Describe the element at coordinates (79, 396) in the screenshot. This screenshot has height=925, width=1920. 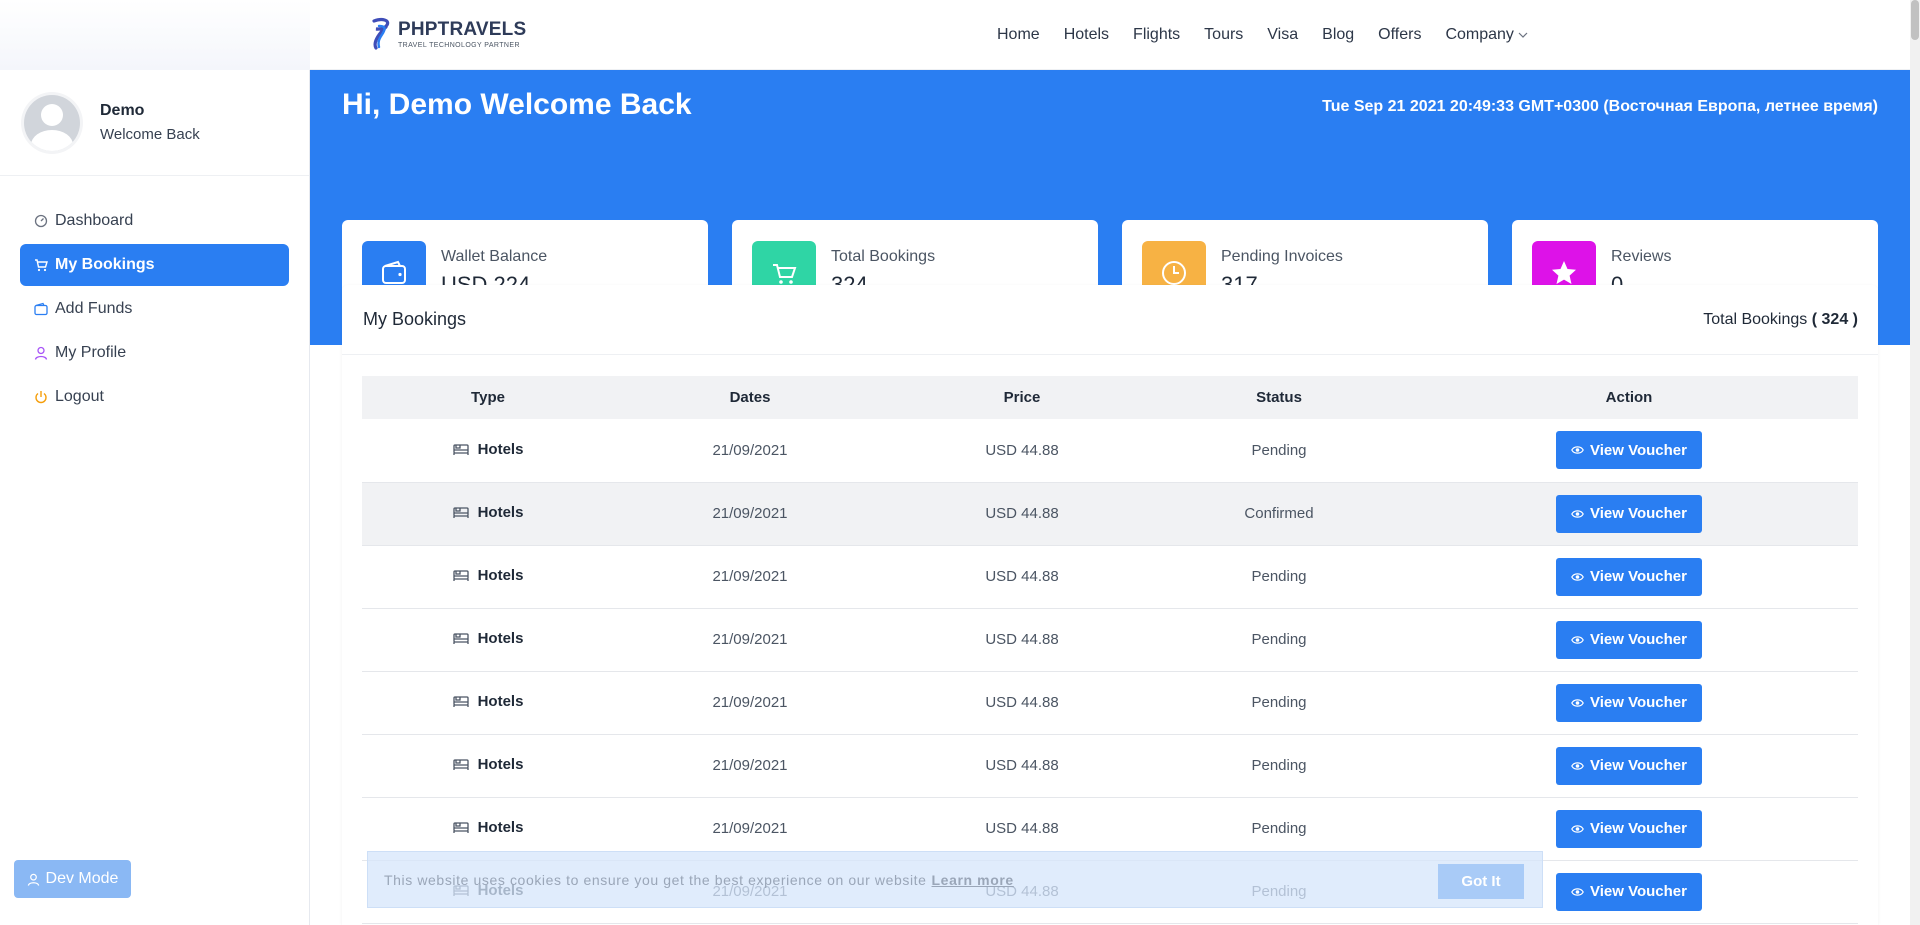
I see `sidebar-item-label: Logout` at that location.